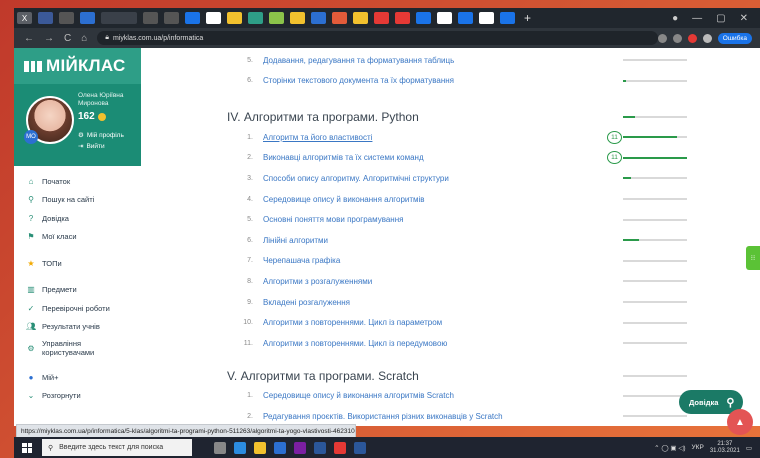  What do you see at coordinates (280, 447) in the screenshot?
I see `store-icon` at bounding box center [280, 447].